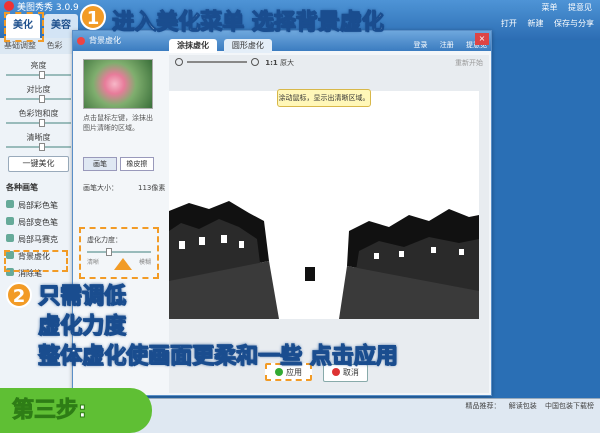 The image size is (600, 433). What do you see at coordinates (22, 187) in the screenshot?
I see `brush-section-title: 各种画笔` at bounding box center [22, 187].